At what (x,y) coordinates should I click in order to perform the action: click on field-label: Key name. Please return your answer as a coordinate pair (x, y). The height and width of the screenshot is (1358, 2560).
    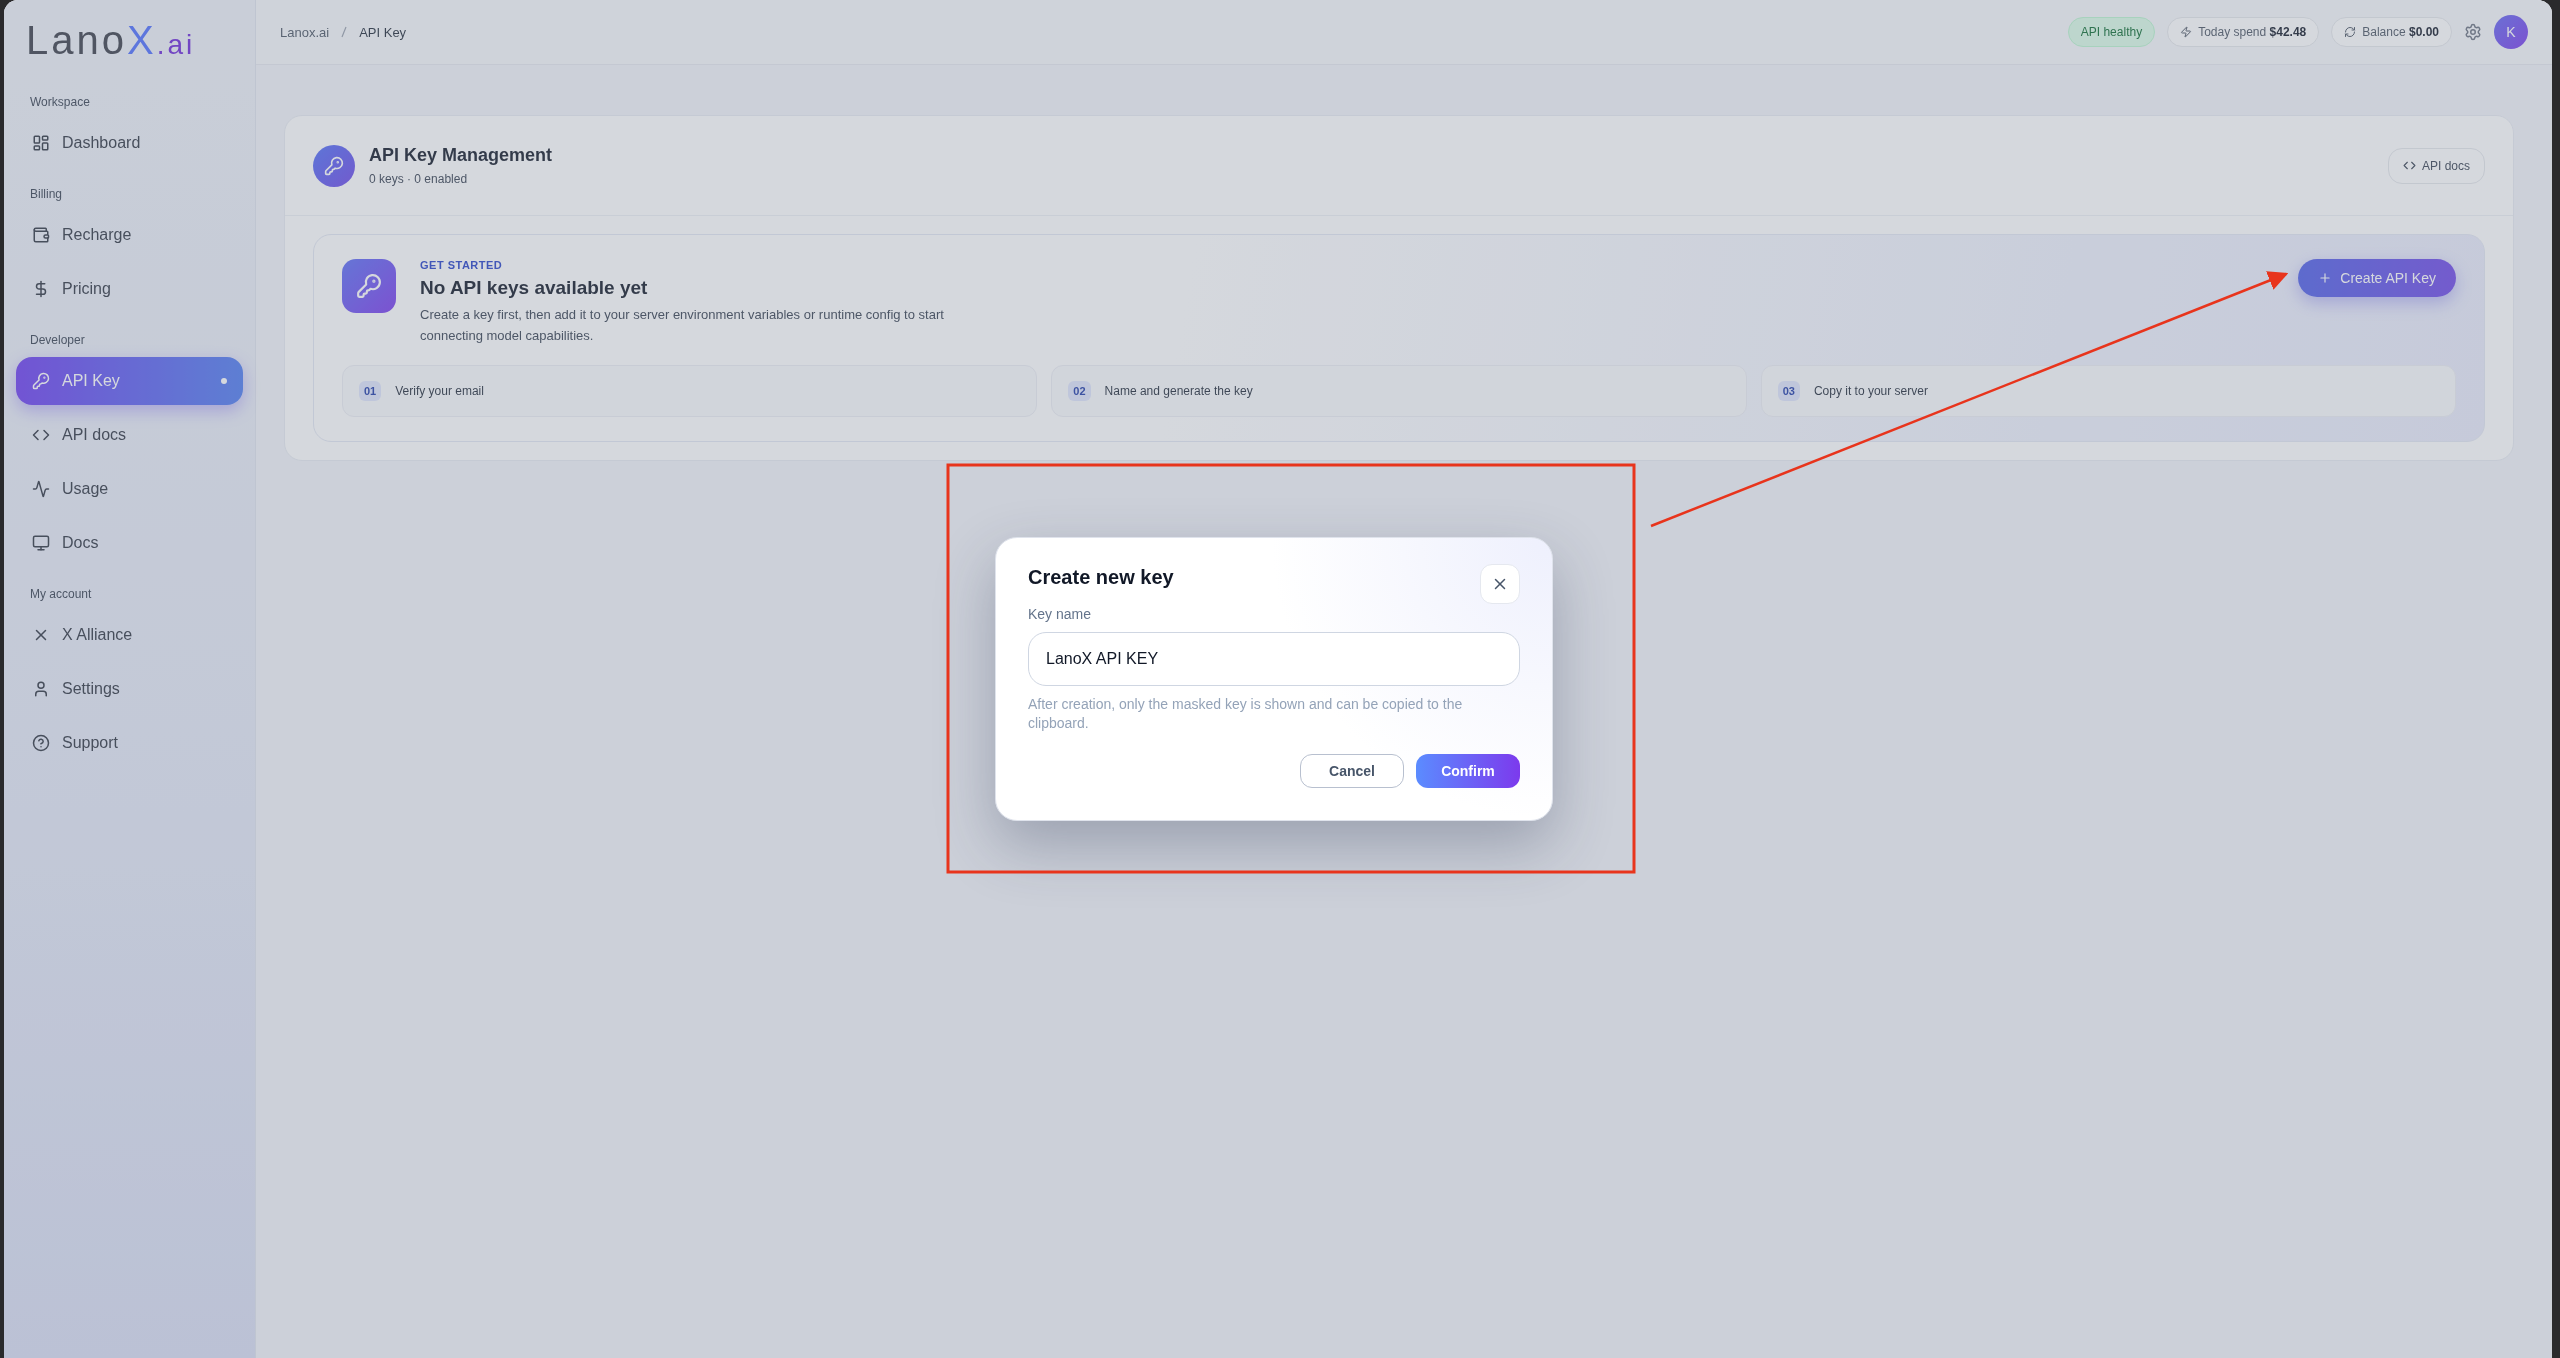
    Looking at the image, I should click on (1060, 614).